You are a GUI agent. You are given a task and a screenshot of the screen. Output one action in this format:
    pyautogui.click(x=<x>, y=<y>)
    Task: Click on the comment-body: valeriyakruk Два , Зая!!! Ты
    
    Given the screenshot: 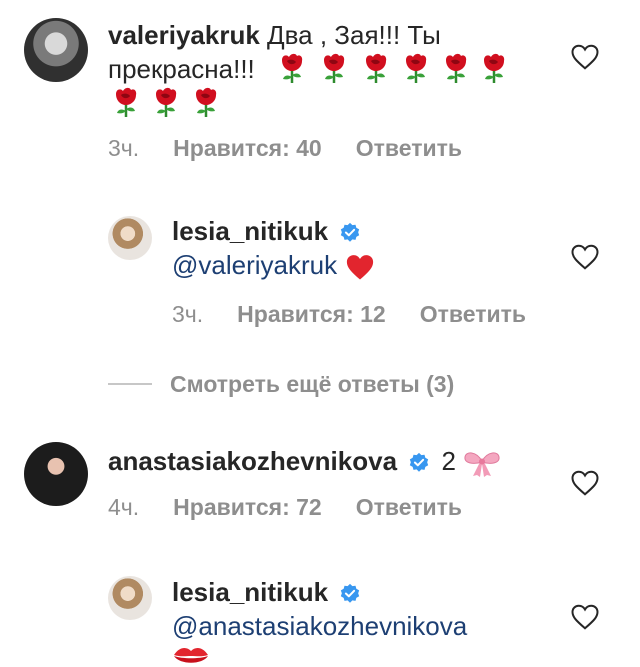 What is the action you would take?
    pyautogui.click(x=338, y=35)
    